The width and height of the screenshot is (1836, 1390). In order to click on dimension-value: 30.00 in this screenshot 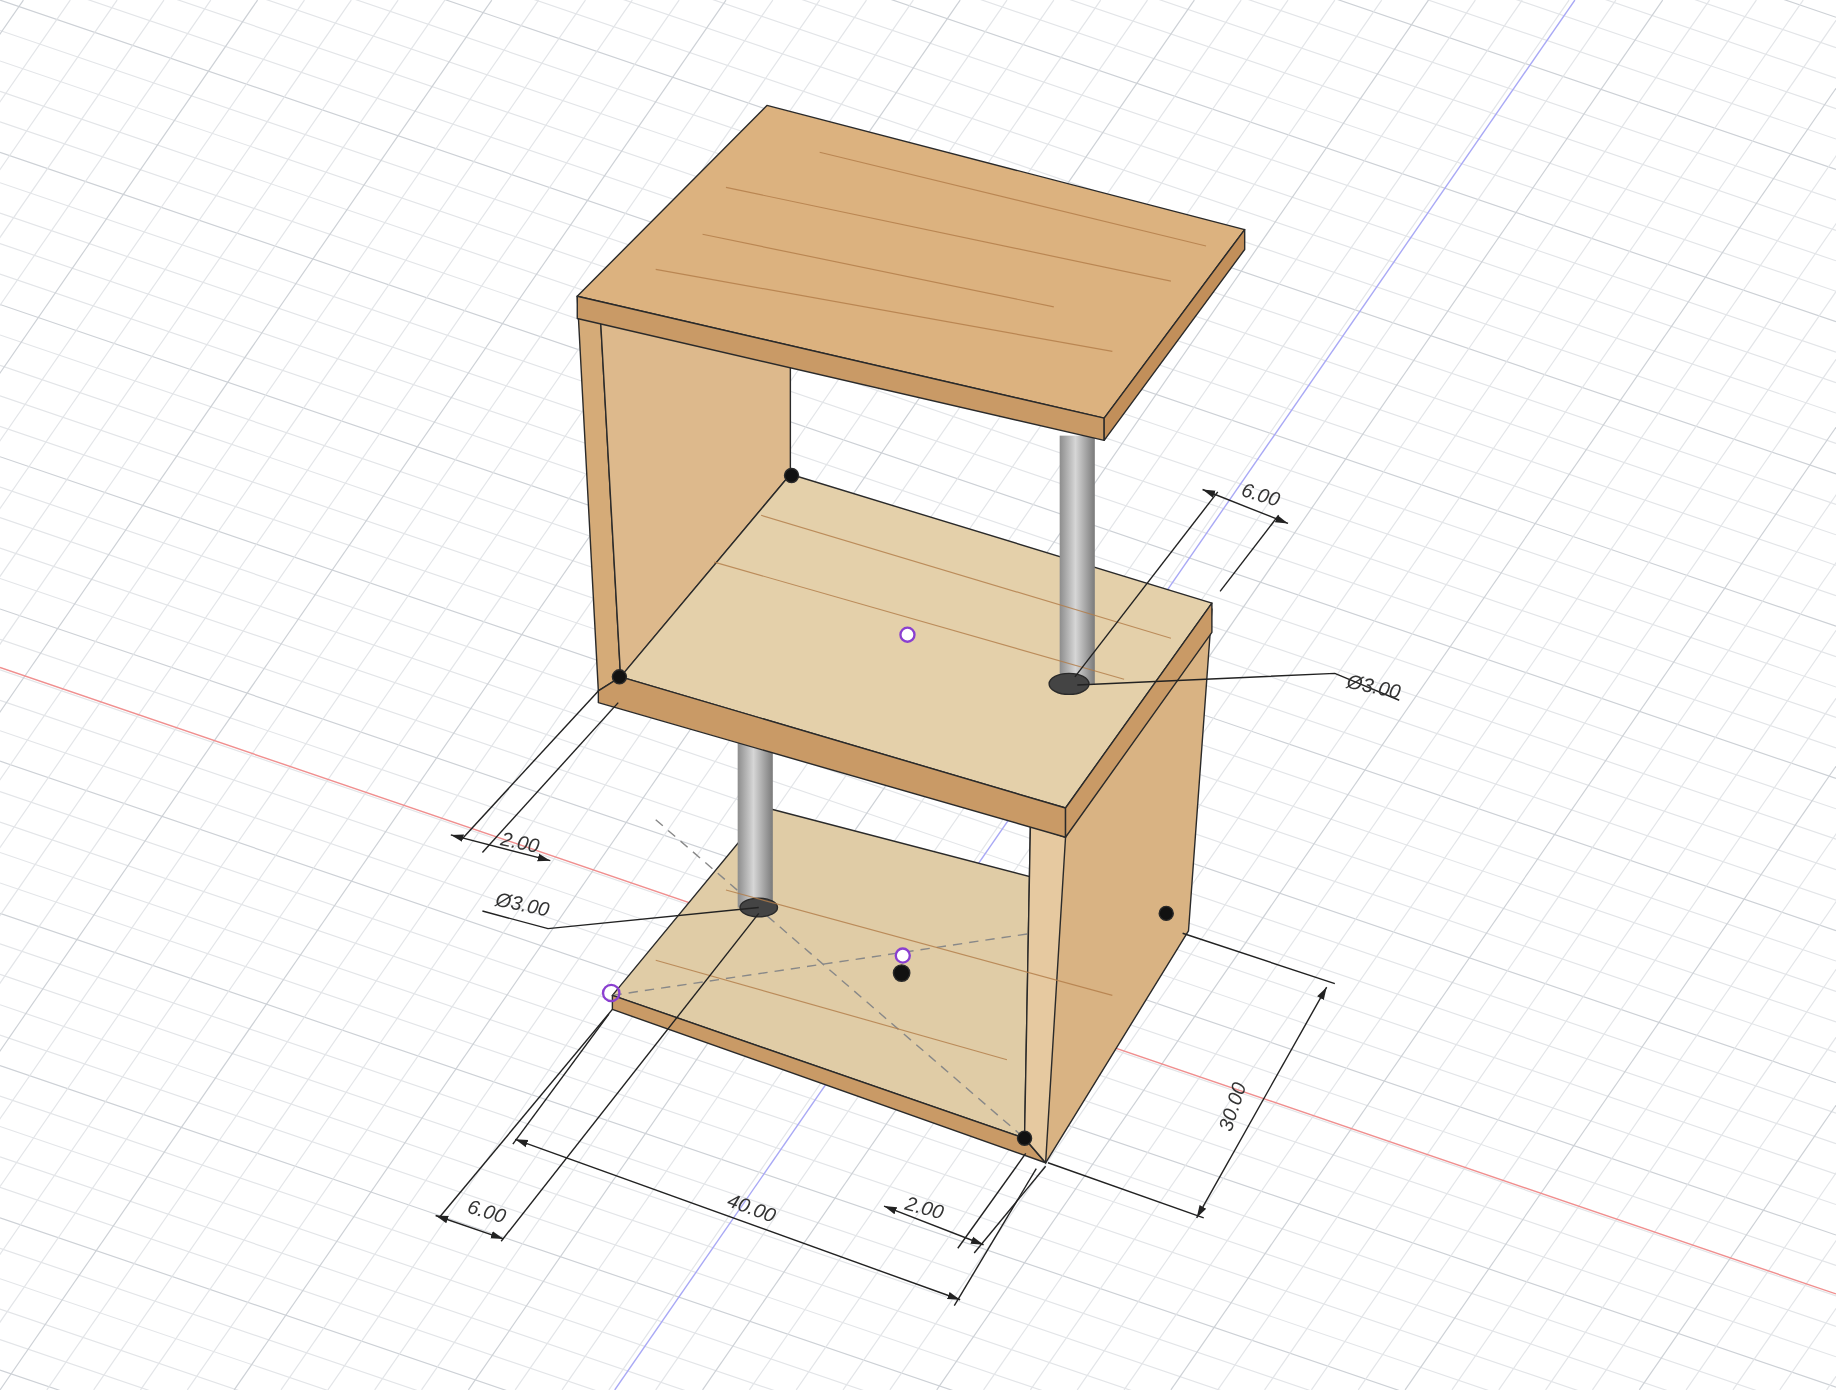, I will do `click(1232, 1106)`.